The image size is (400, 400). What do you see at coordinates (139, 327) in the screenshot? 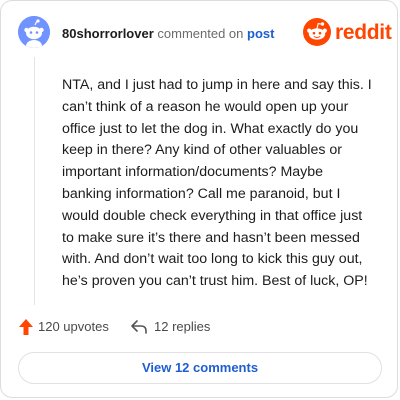
I see `reply-arrow-icon` at bounding box center [139, 327].